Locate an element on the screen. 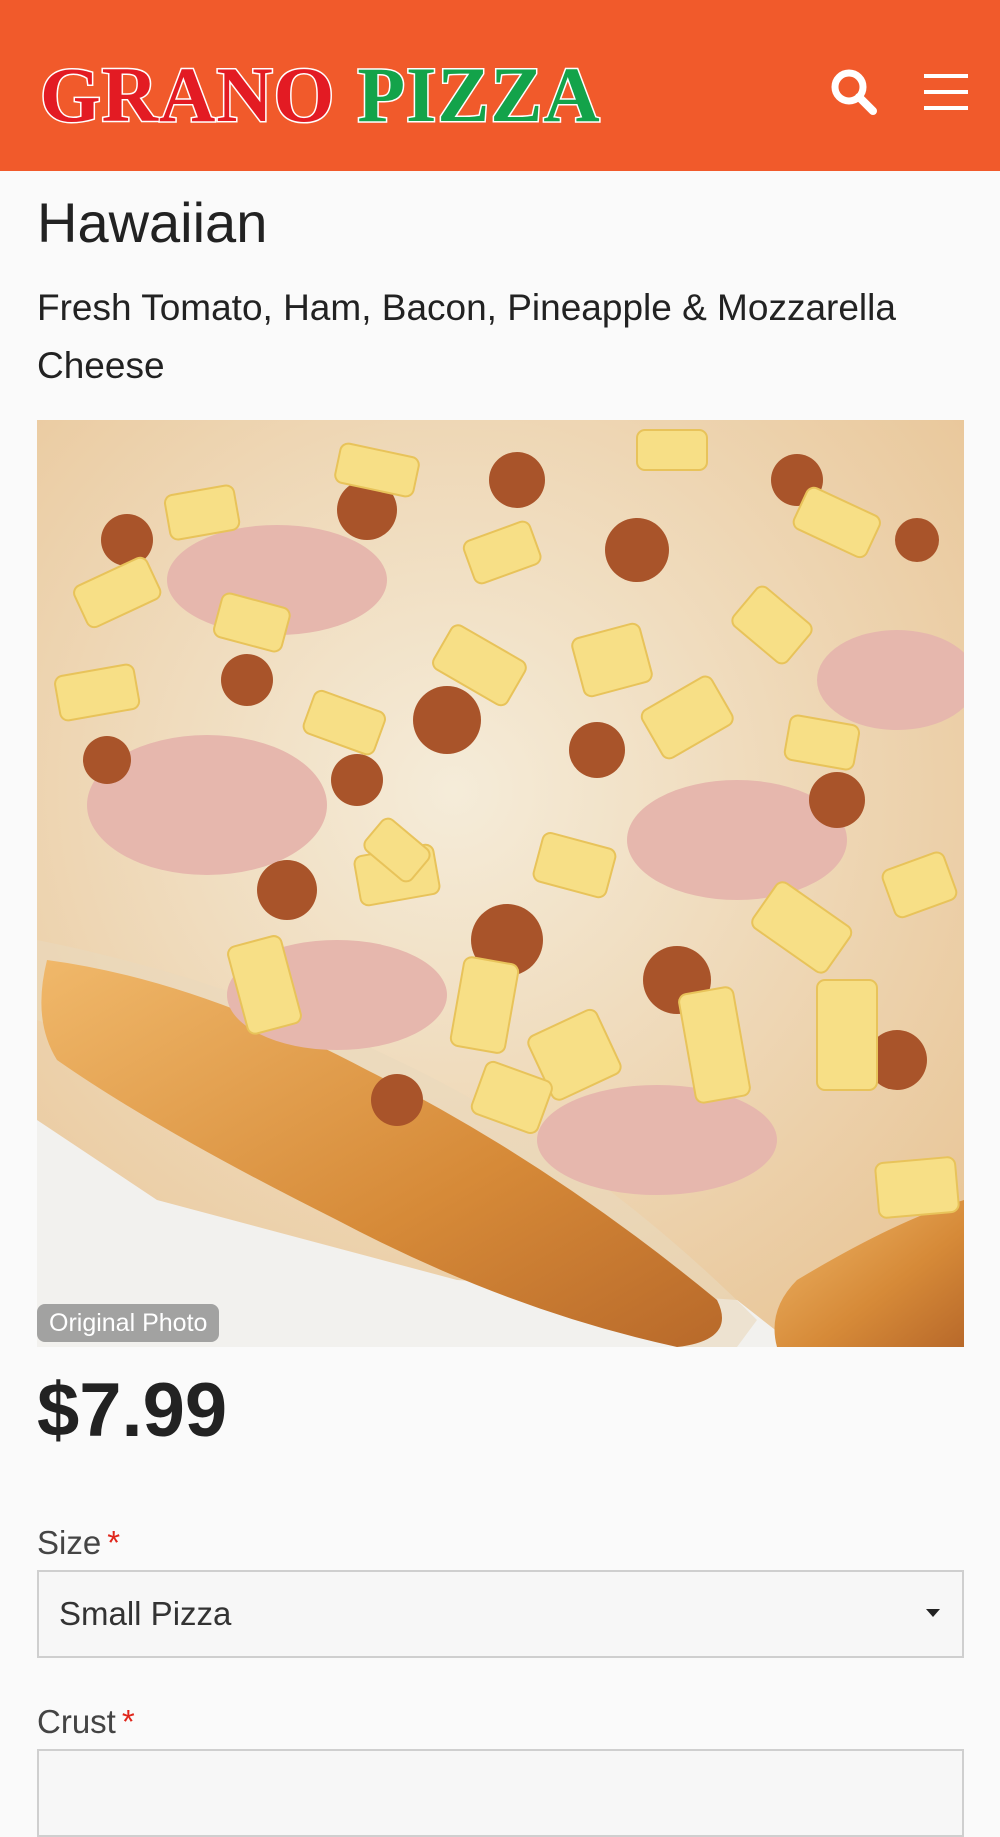  site-header: GRANO PIZZA is located at coordinates (500, 85).